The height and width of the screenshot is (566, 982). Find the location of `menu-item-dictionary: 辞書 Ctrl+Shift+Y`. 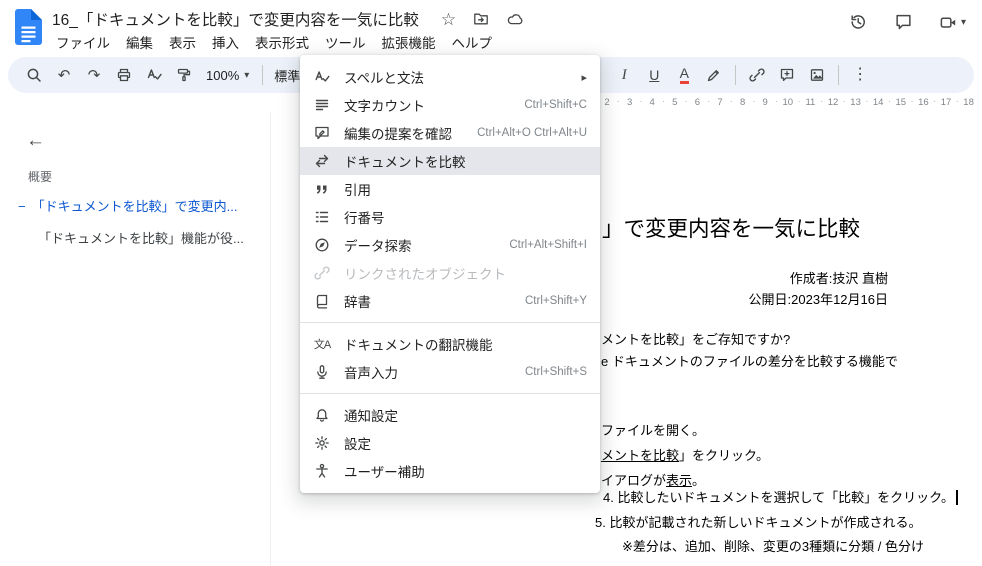

menu-item-dictionary: 辞書 Ctrl+Shift+Y is located at coordinates (450, 301).